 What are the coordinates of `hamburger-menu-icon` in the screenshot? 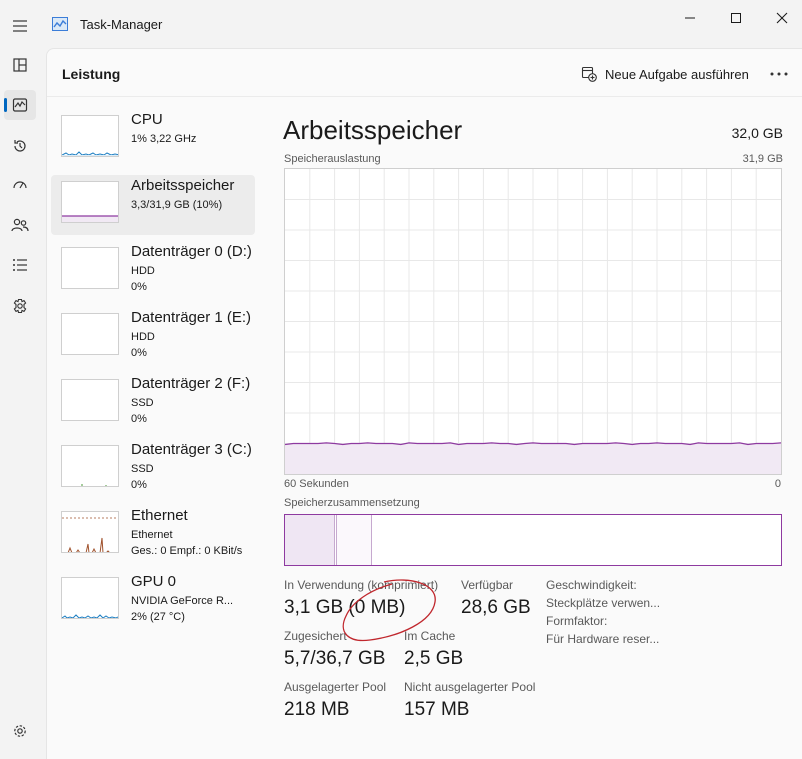 It's located at (20, 26).